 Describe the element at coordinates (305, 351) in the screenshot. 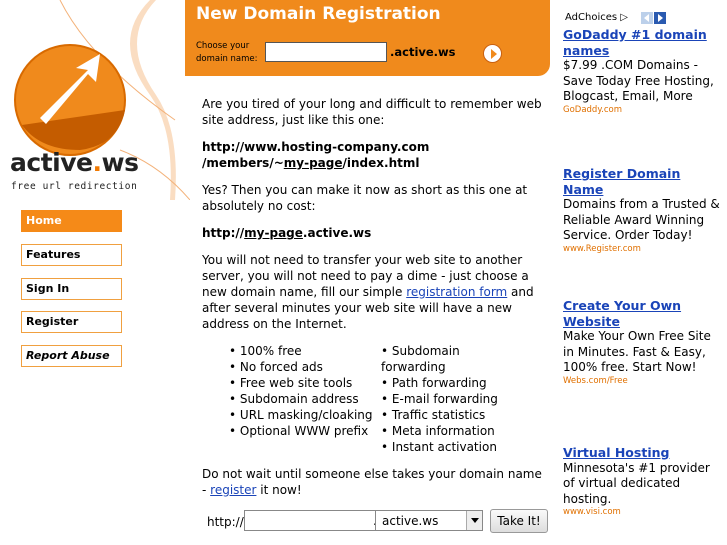

I see `feature-item: 100% free` at that location.